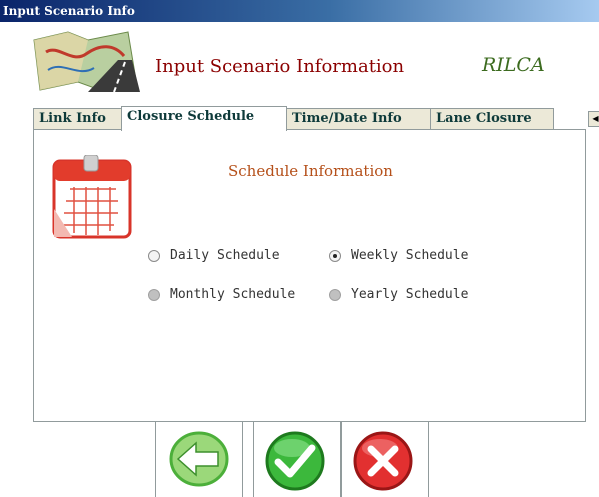 The width and height of the screenshot is (599, 497). I want to click on checkmark-icon, so click(295, 461).